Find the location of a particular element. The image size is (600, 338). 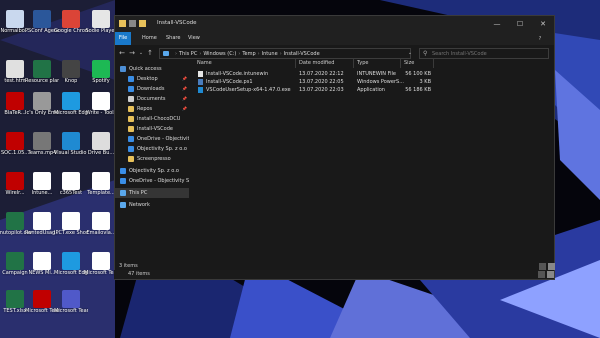

help-icon: ? is located at coordinates (540, 39).